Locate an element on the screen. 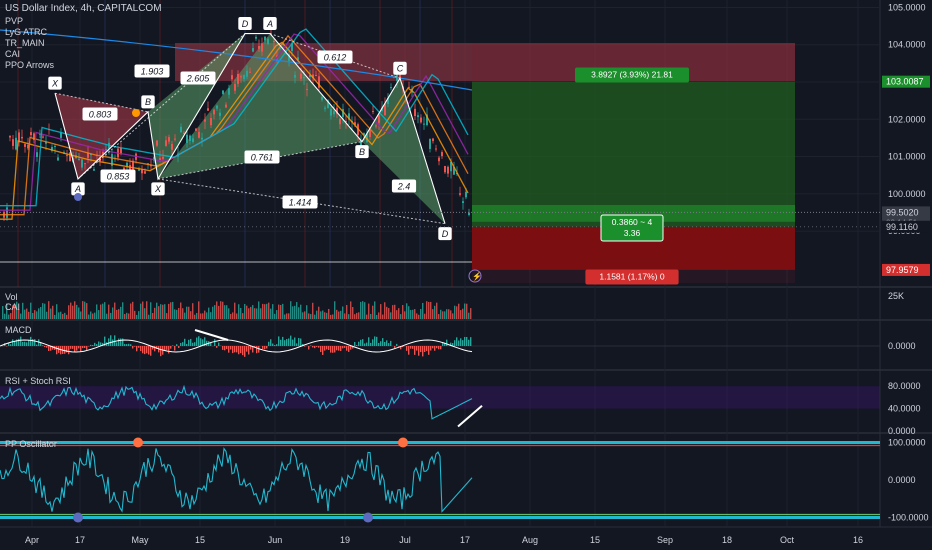 The image size is (932, 550). price-tick-1: 104.0000 is located at coordinates (907, 45).